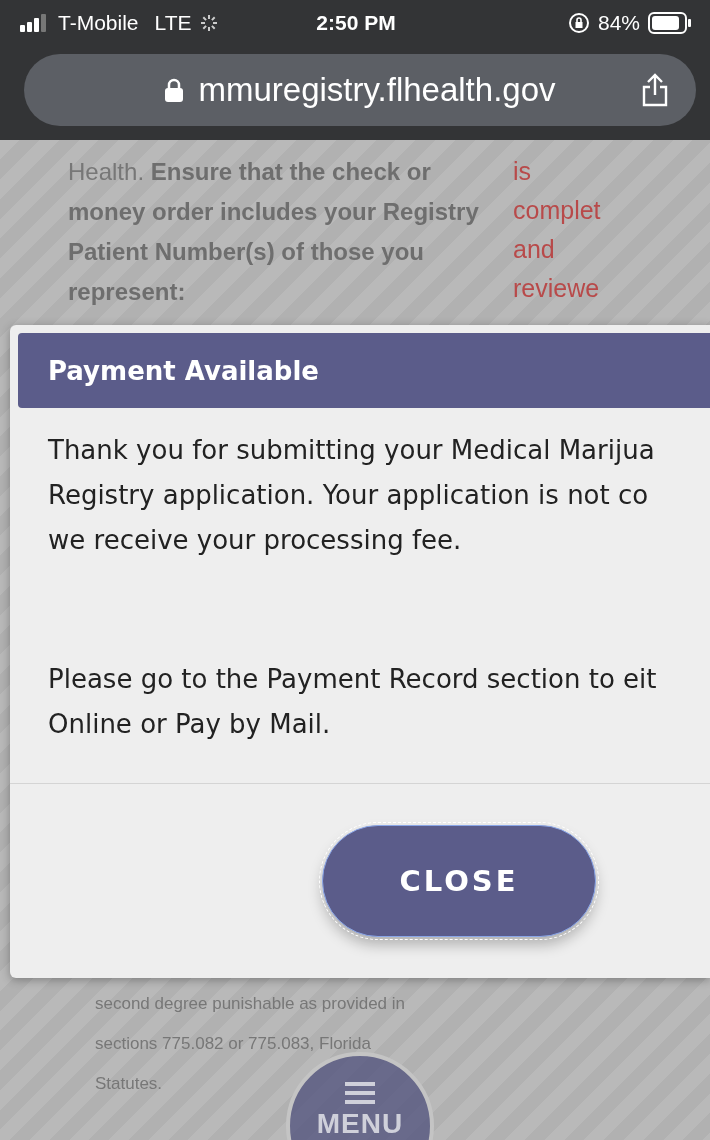  Describe the element at coordinates (356, 23) in the screenshot. I see `clock-time: 2:50 PM` at that location.